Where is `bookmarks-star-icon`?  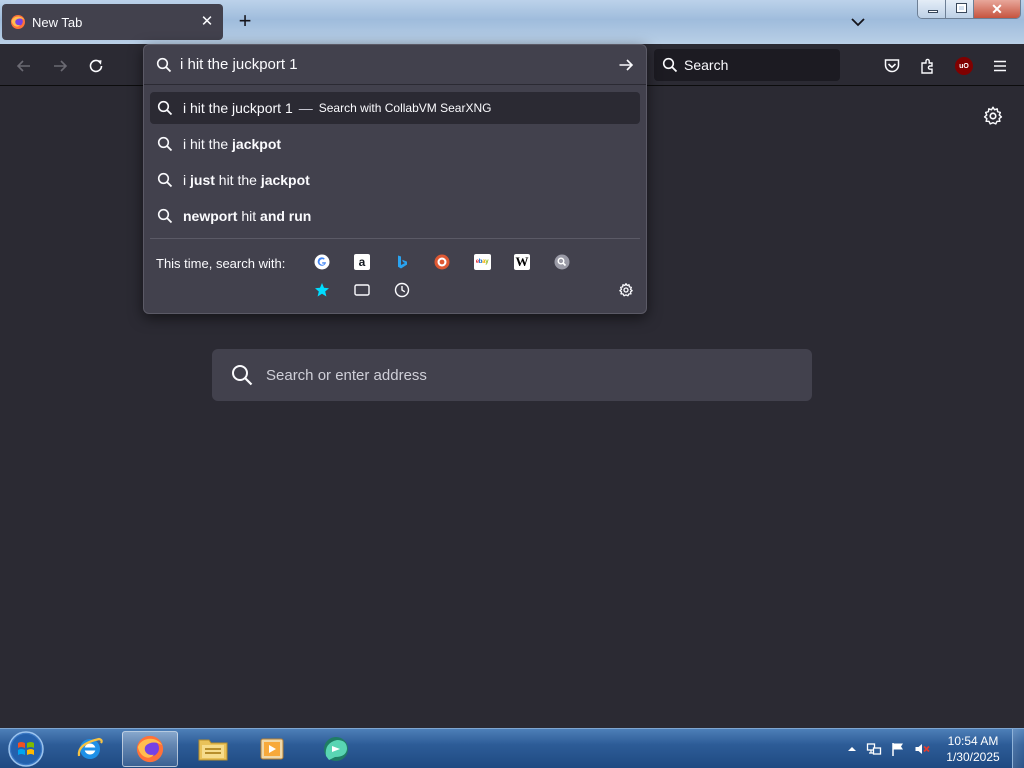
bookmarks-star-icon is located at coordinates (322, 290).